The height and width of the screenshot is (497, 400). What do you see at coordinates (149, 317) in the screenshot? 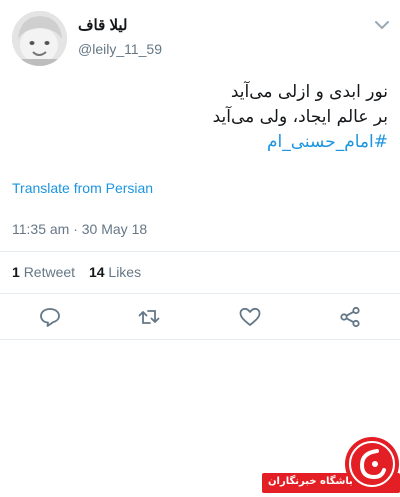
I see `retweet-icon` at bounding box center [149, 317].